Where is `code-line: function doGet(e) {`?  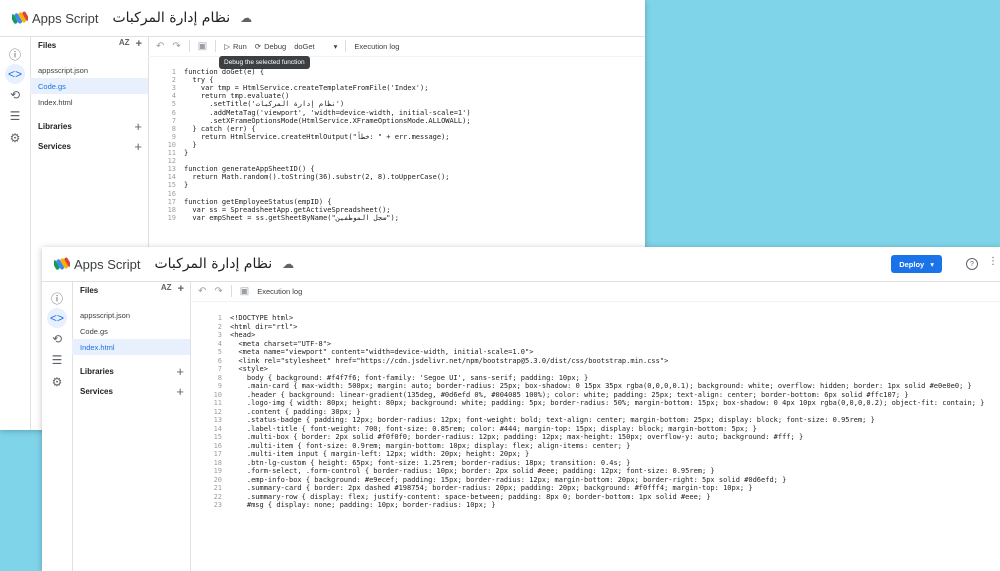 code-line: function doGet(e) { is located at coordinates (224, 72).